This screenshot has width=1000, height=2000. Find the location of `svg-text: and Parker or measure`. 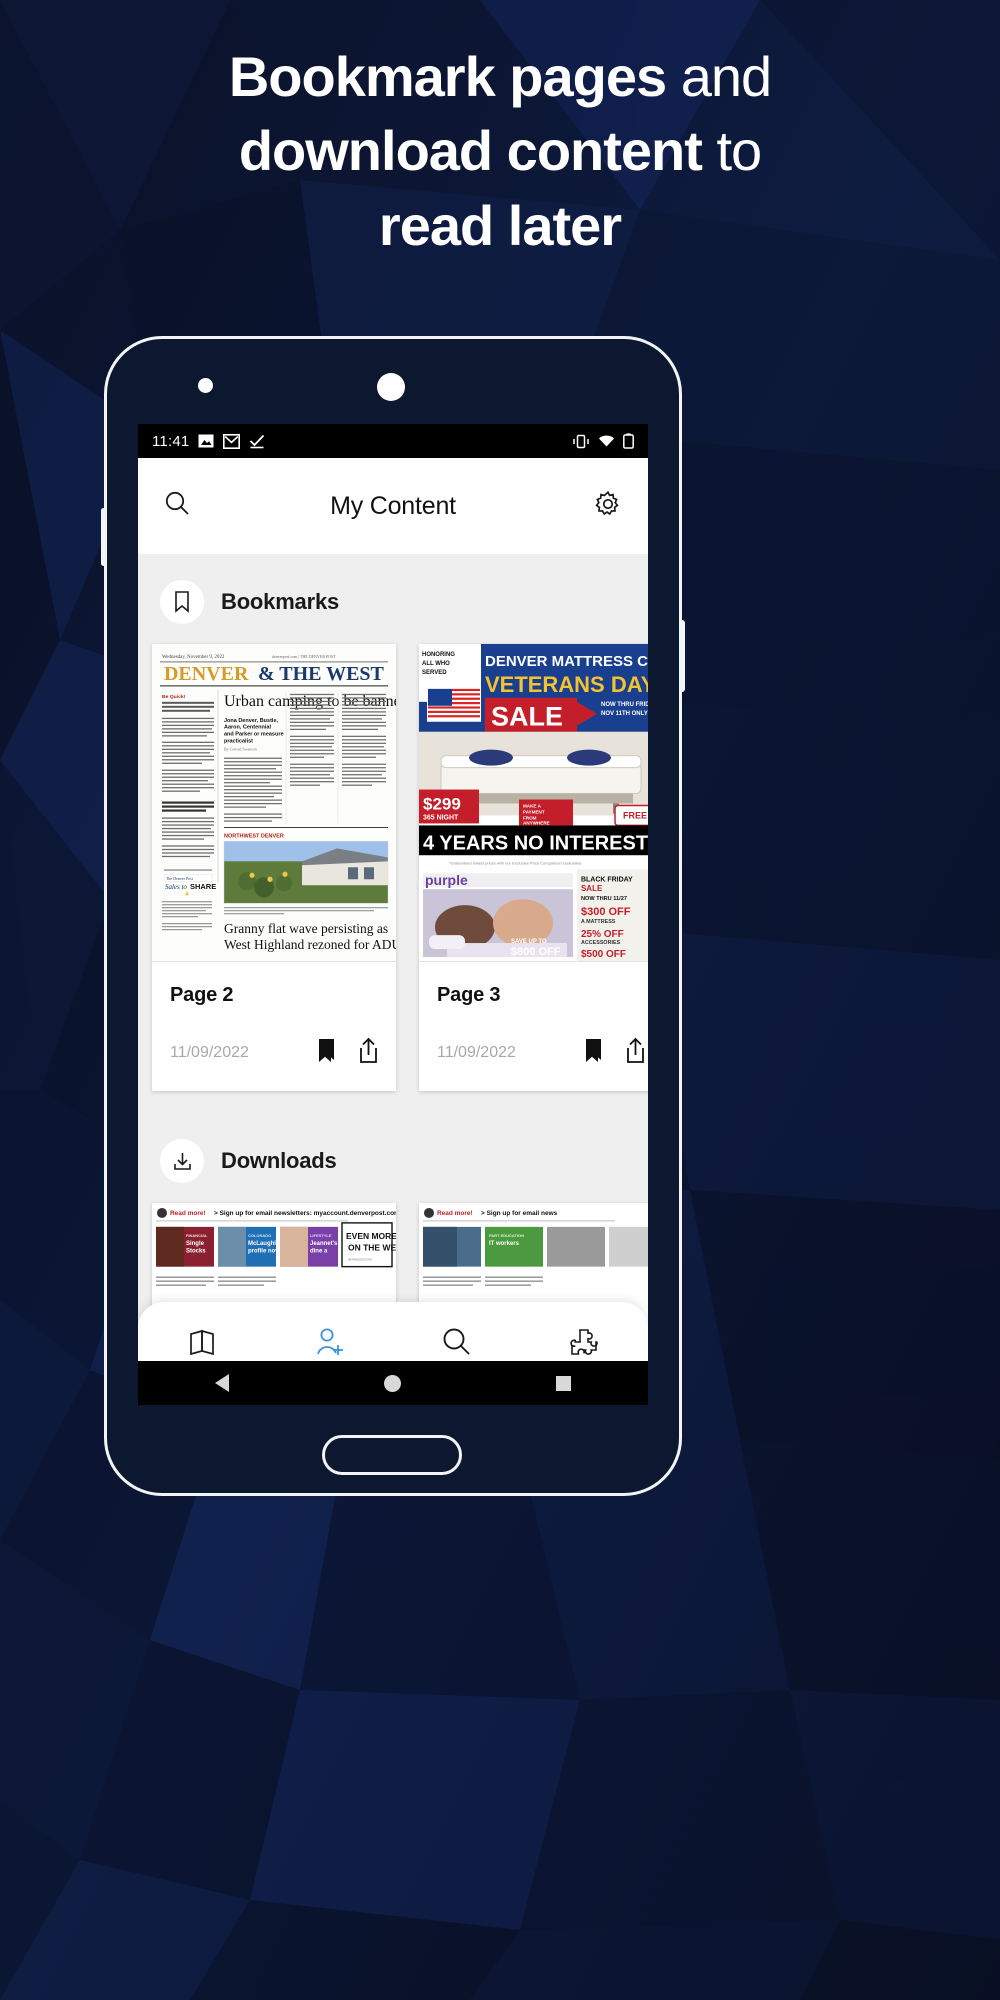

svg-text: and Parker or measure is located at coordinates (254, 735).